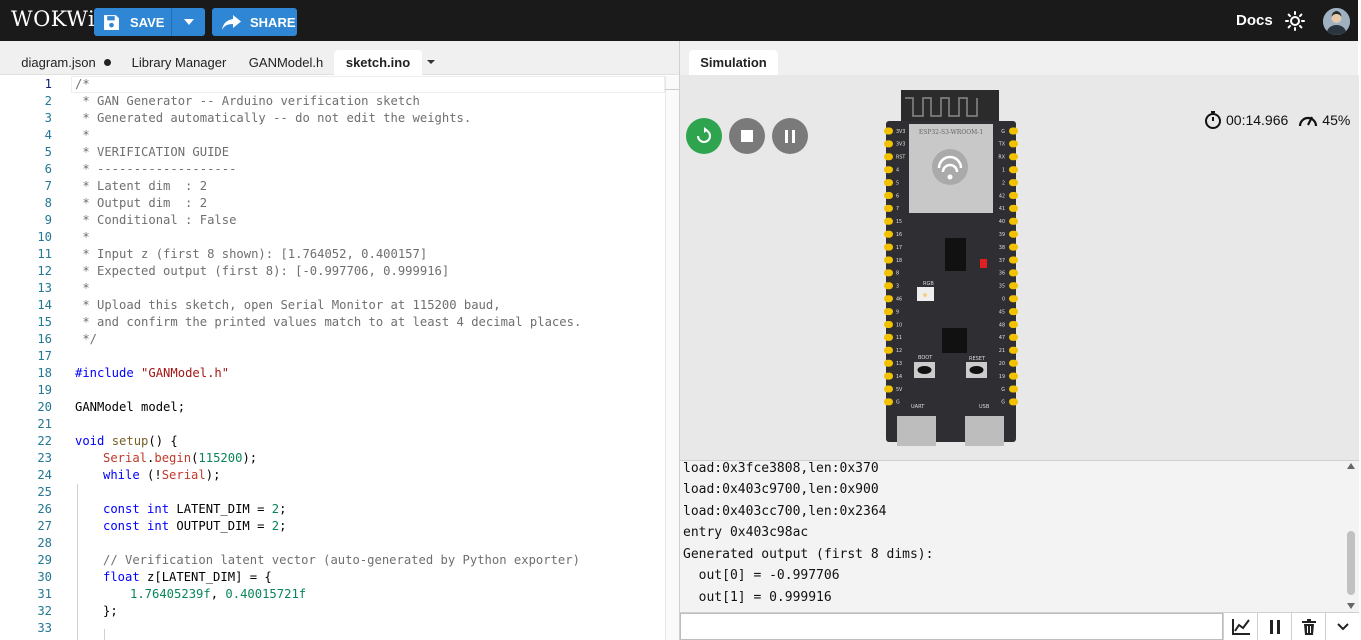  I want to click on clear-serial-button, so click(1308, 626).